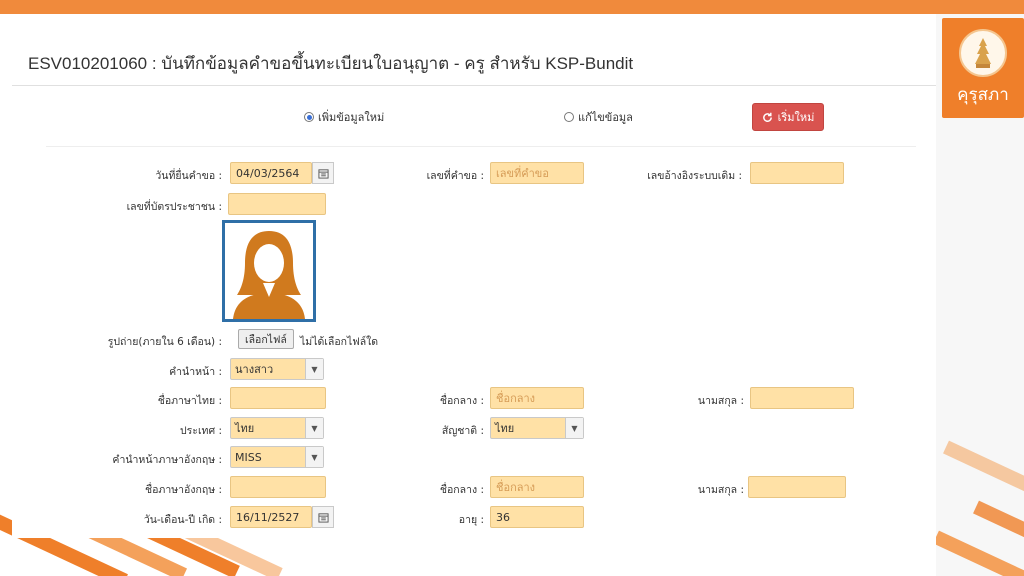 The image size is (1024, 576). I want to click on divider, so click(481, 146).